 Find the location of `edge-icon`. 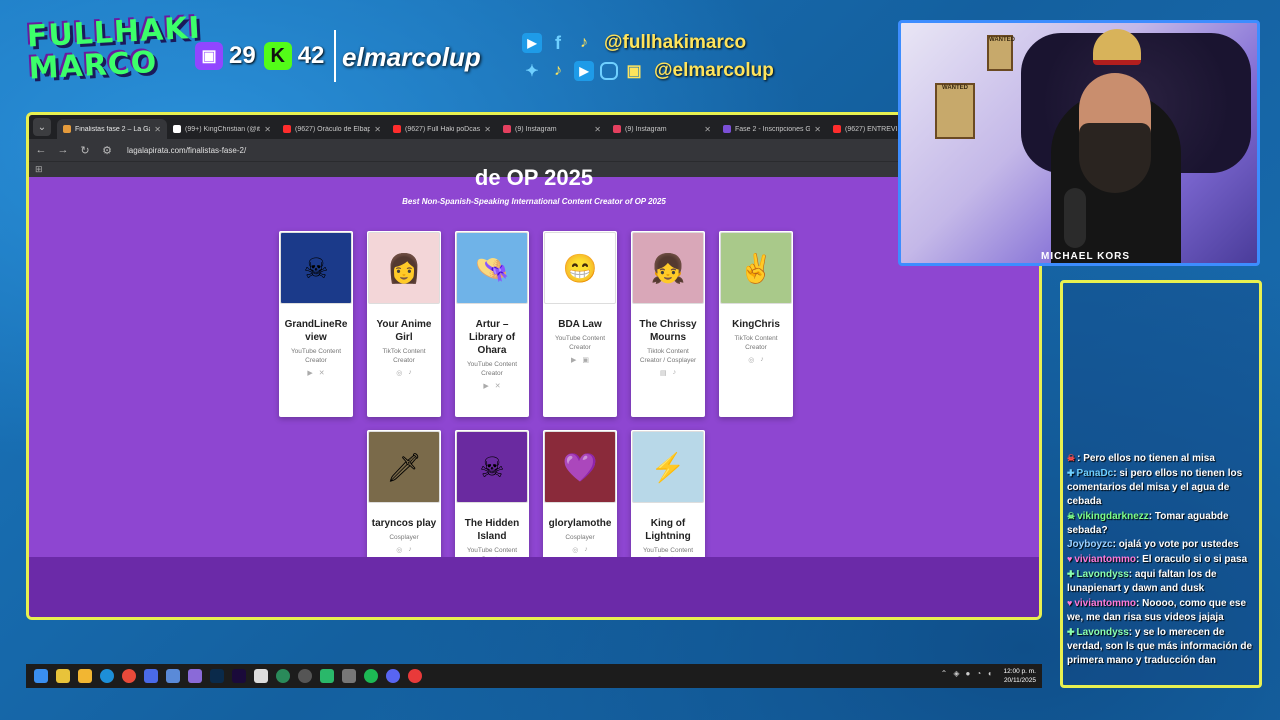

edge-icon is located at coordinates (107, 676).